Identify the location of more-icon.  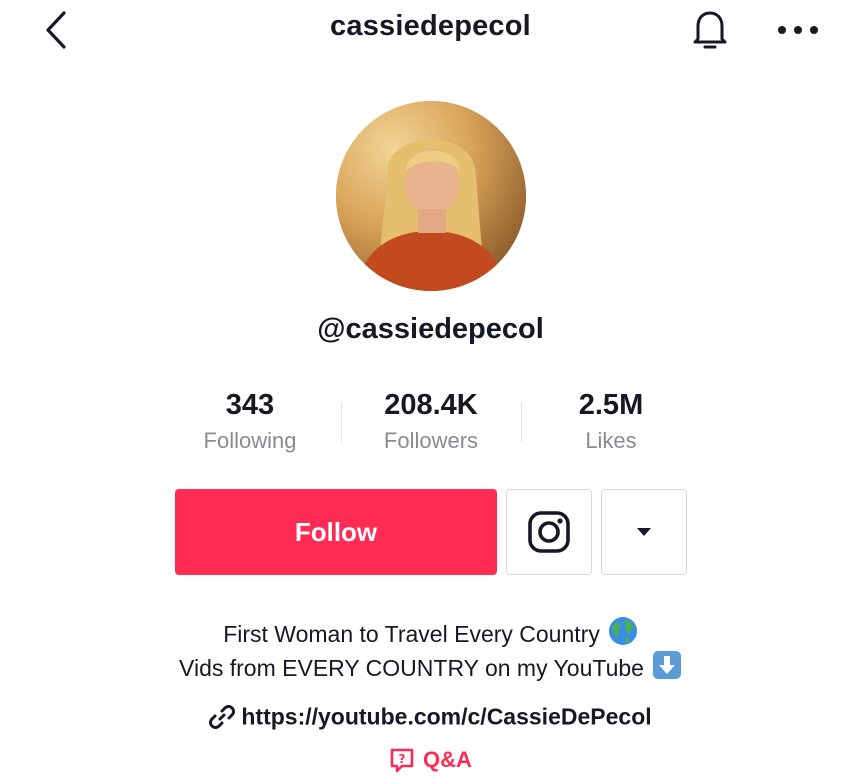
(798, 30).